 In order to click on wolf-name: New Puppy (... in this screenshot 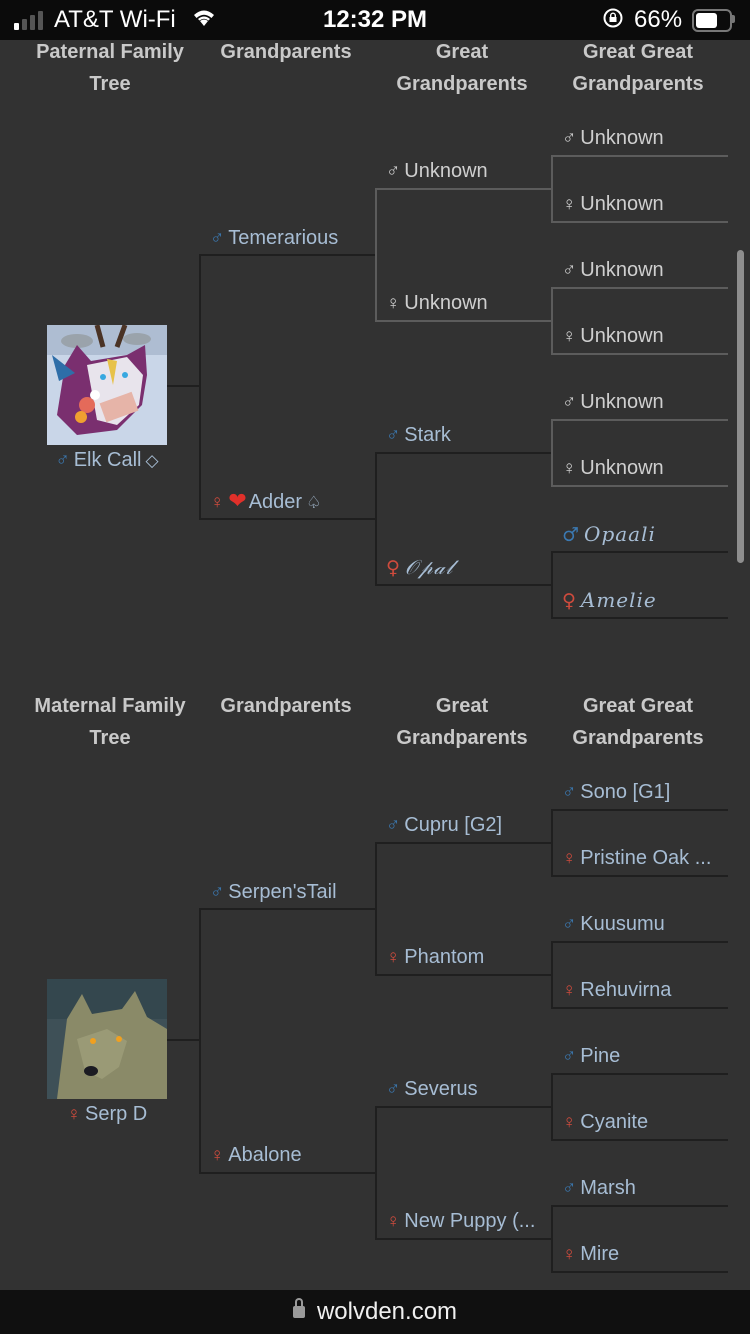, I will do `click(470, 1221)`.